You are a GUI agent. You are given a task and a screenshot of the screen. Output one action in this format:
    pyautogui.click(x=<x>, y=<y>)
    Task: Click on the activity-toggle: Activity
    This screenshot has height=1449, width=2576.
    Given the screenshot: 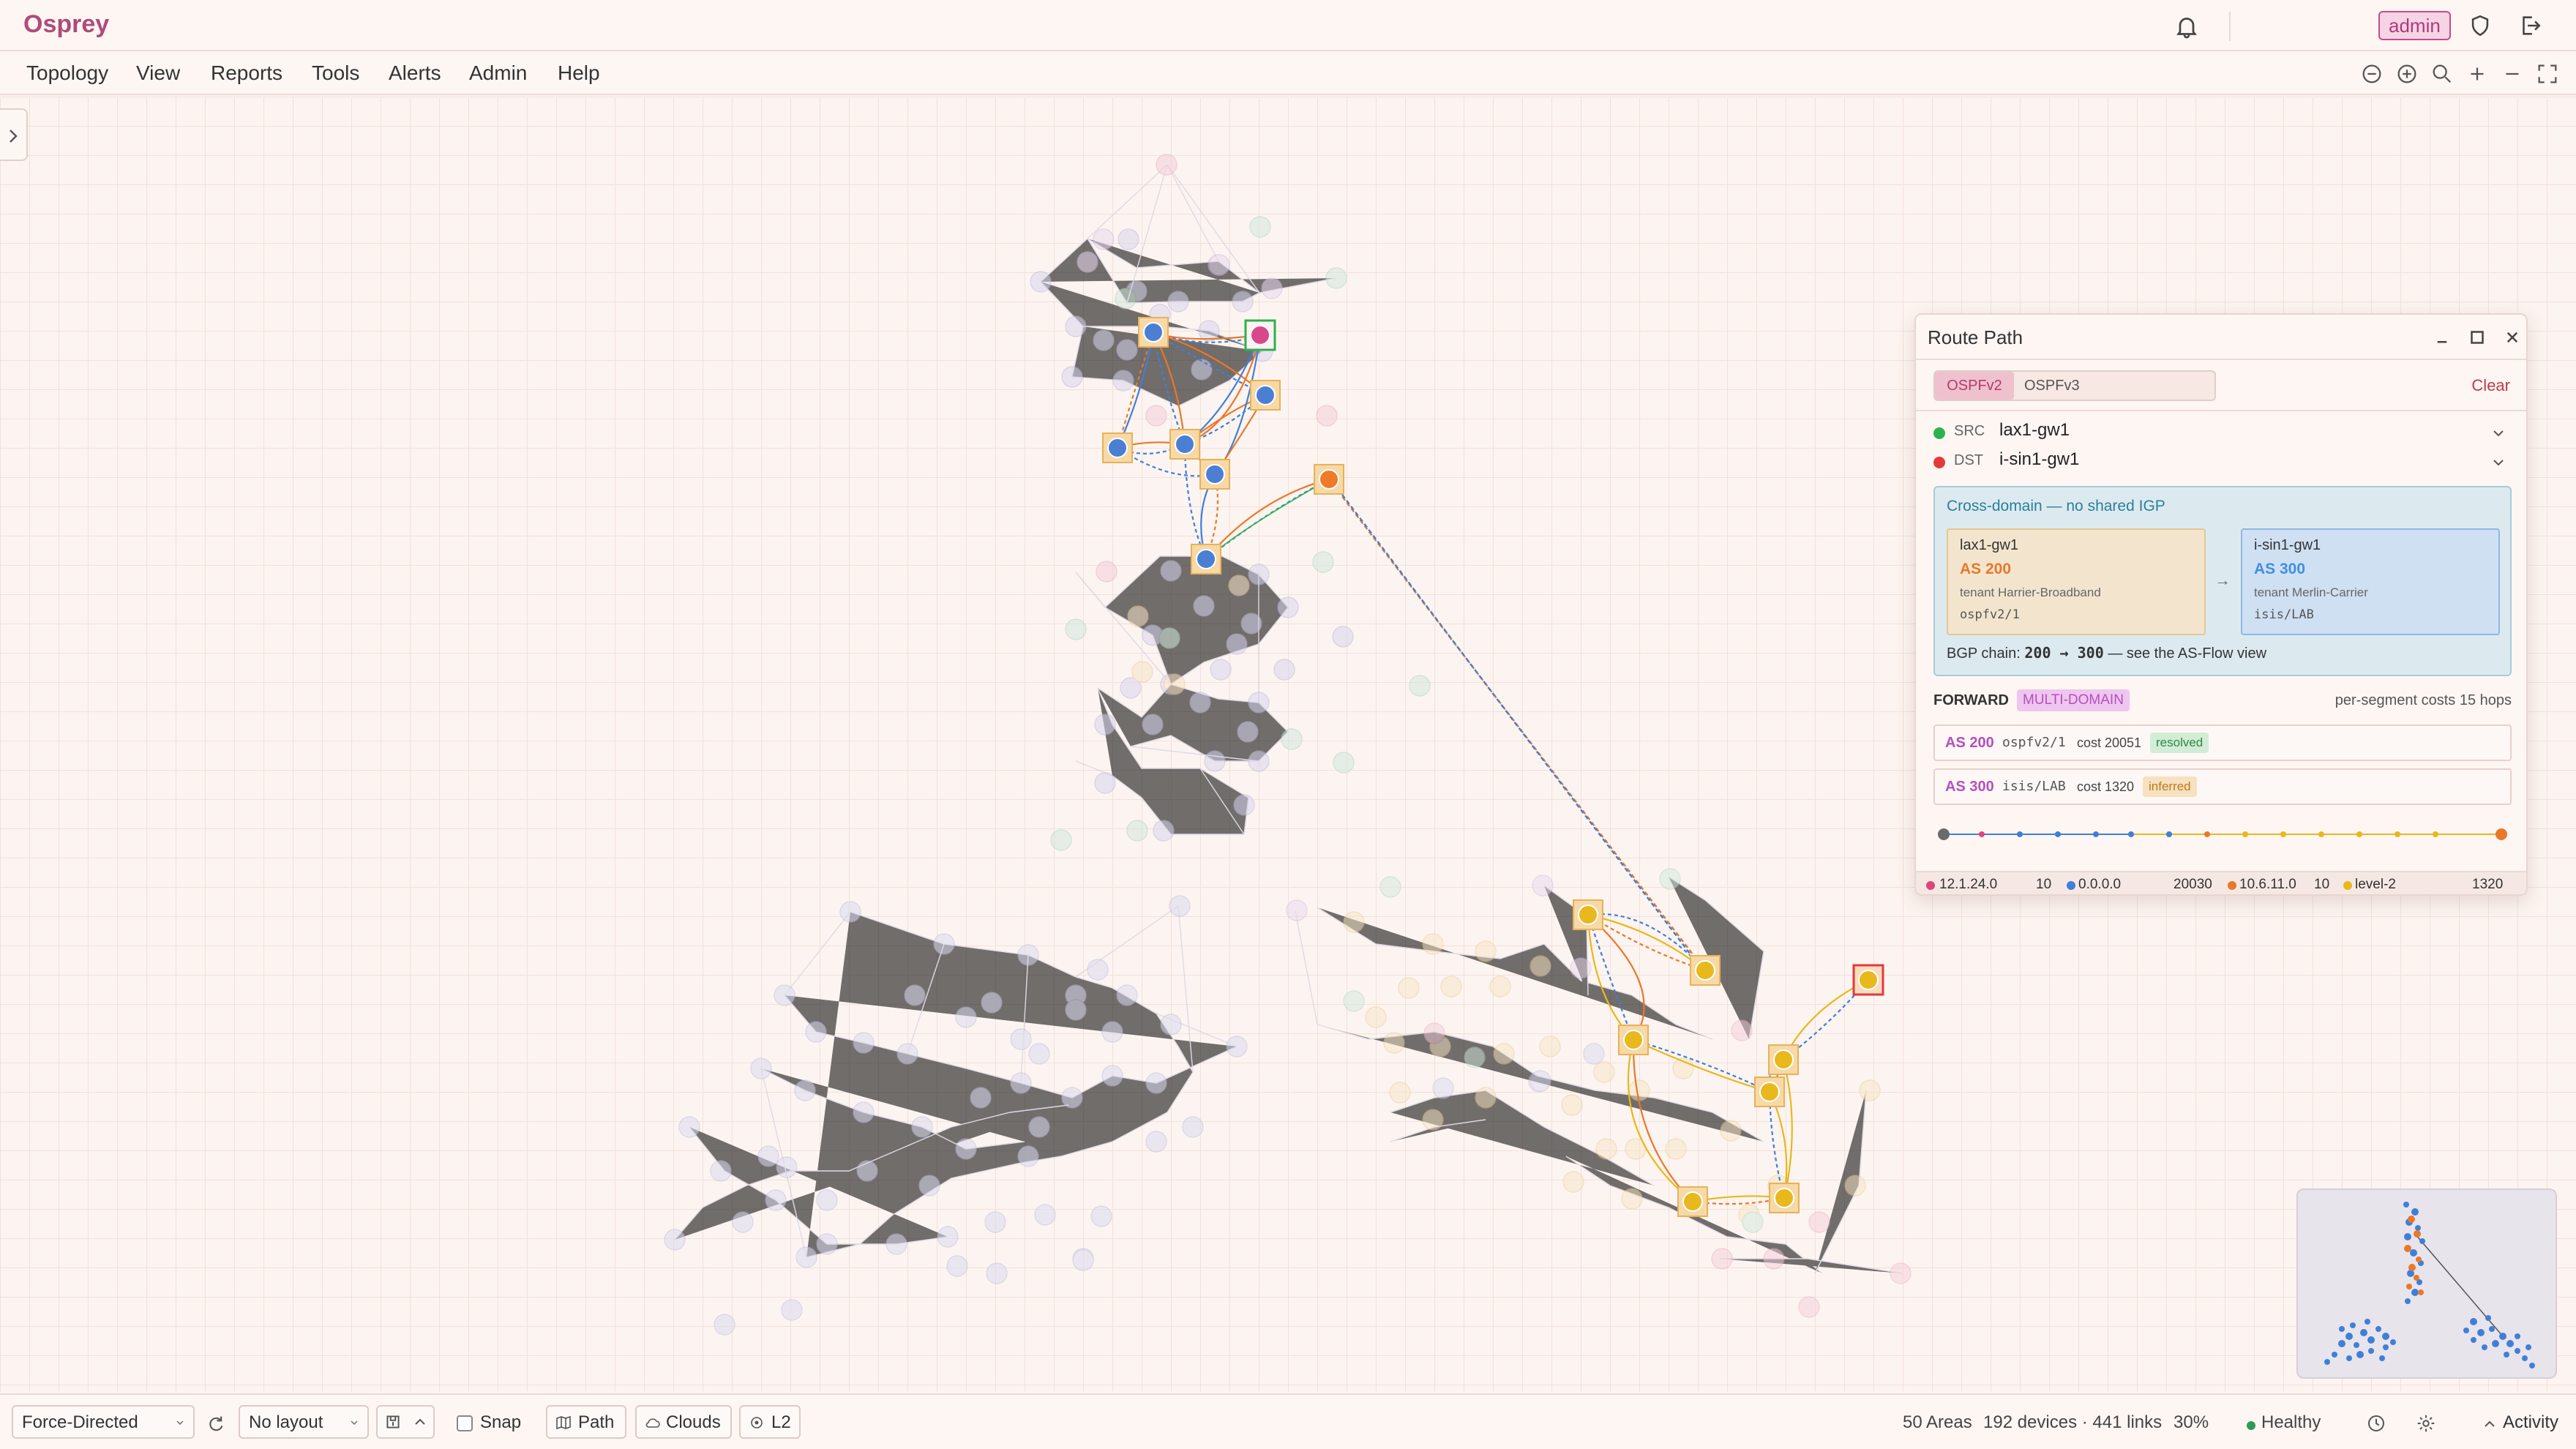 What is the action you would take?
    pyautogui.click(x=2526, y=1424)
    